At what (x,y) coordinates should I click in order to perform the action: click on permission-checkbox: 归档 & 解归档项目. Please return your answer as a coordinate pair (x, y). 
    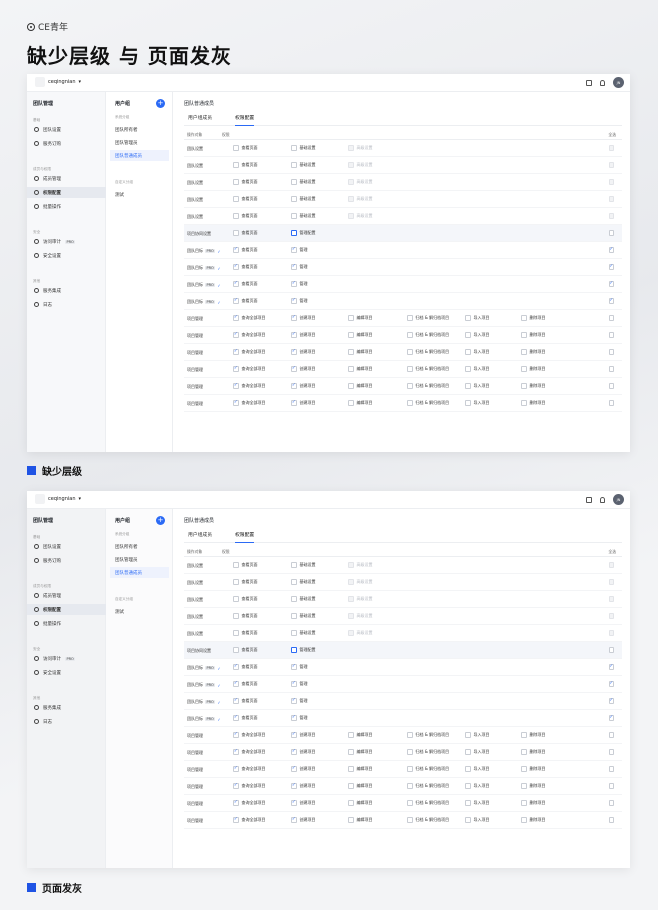
    Looking at the image, I should click on (428, 318).